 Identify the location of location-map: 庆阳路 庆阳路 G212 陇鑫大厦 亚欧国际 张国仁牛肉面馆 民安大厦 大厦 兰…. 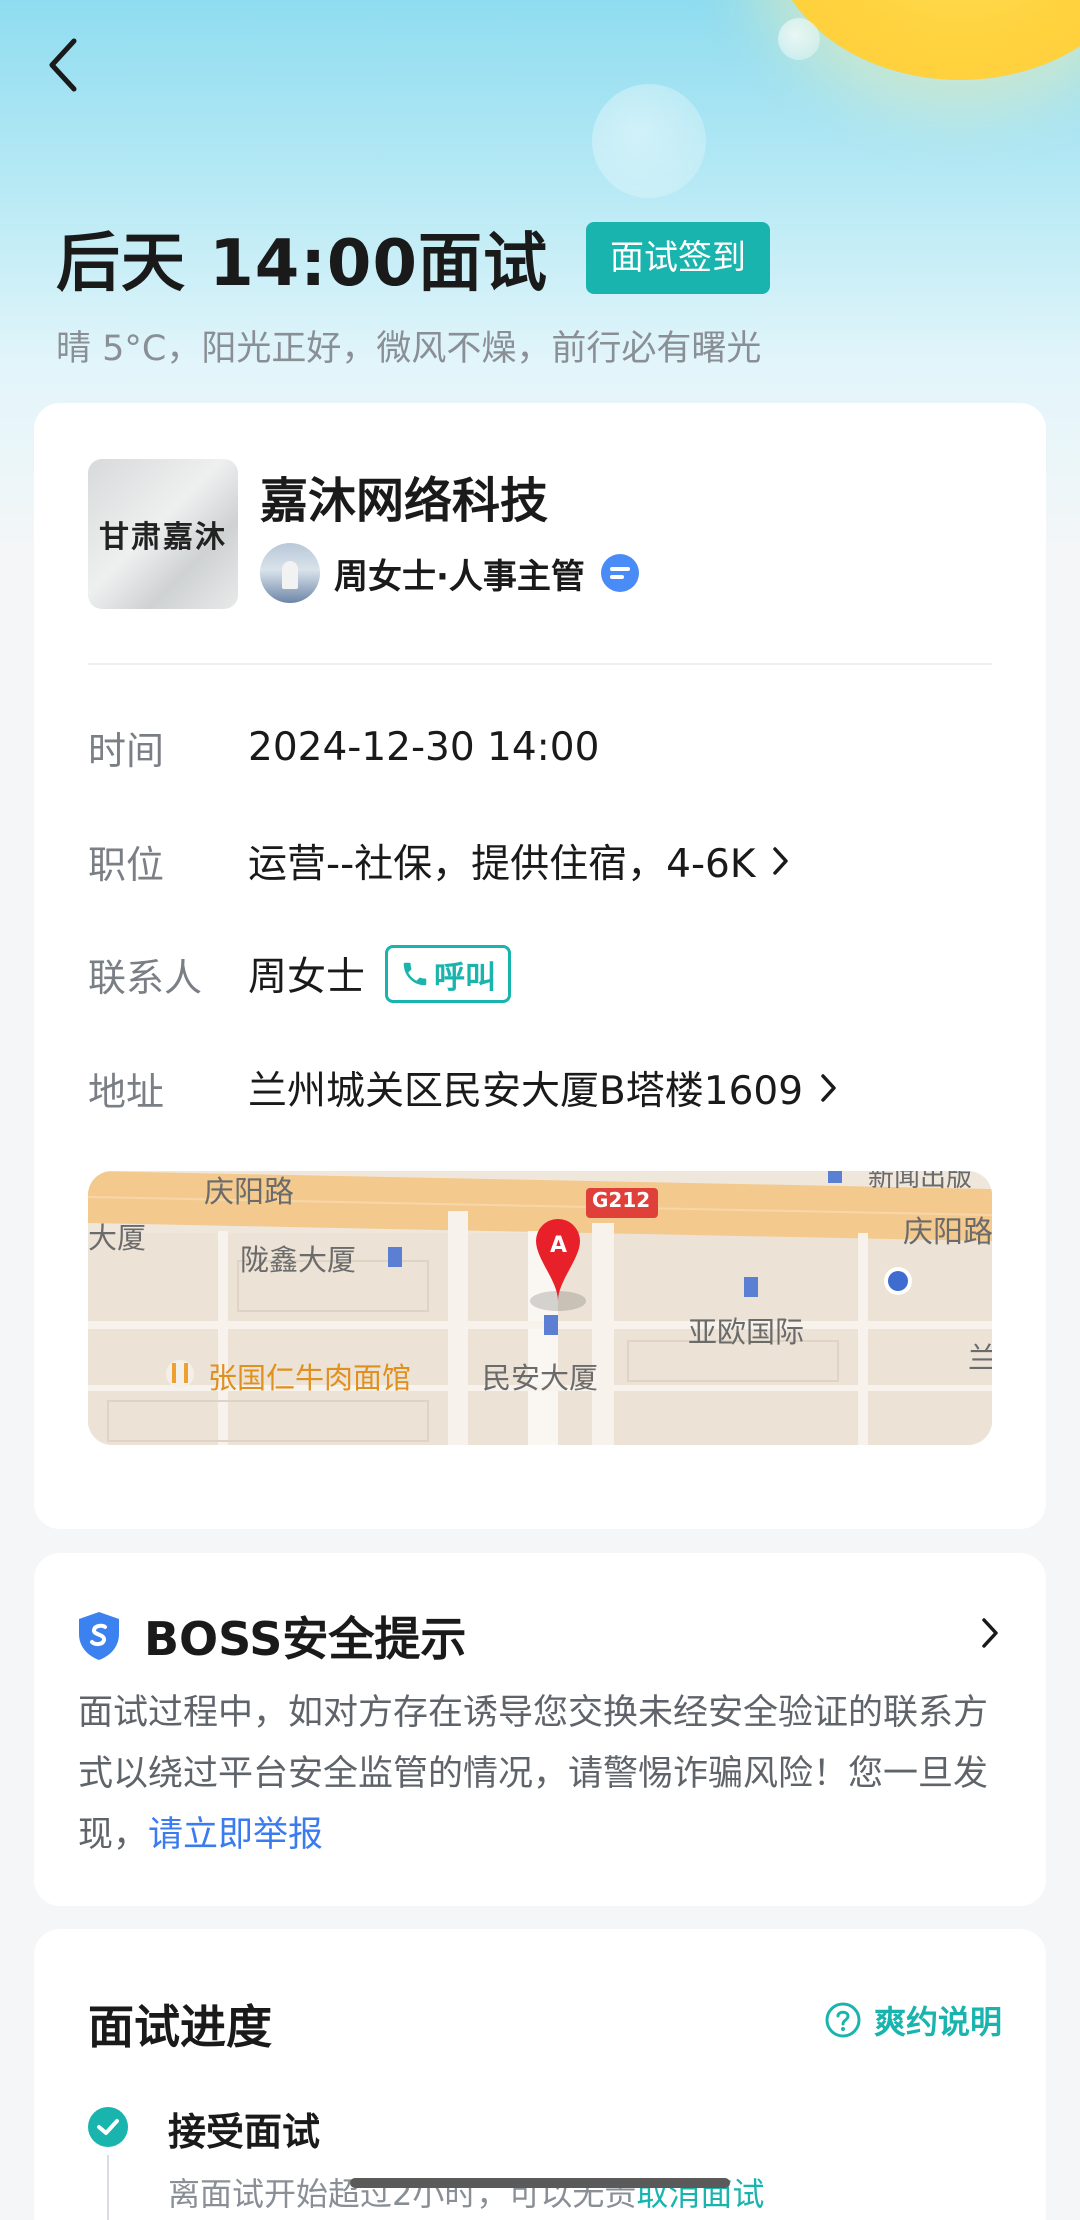
(540, 1308).